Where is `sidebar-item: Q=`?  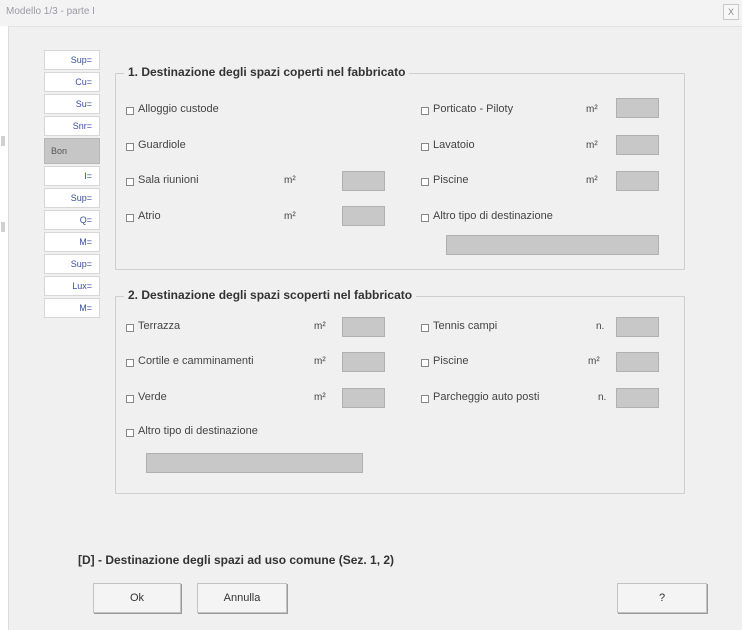
sidebar-item: Q= is located at coordinates (72, 220).